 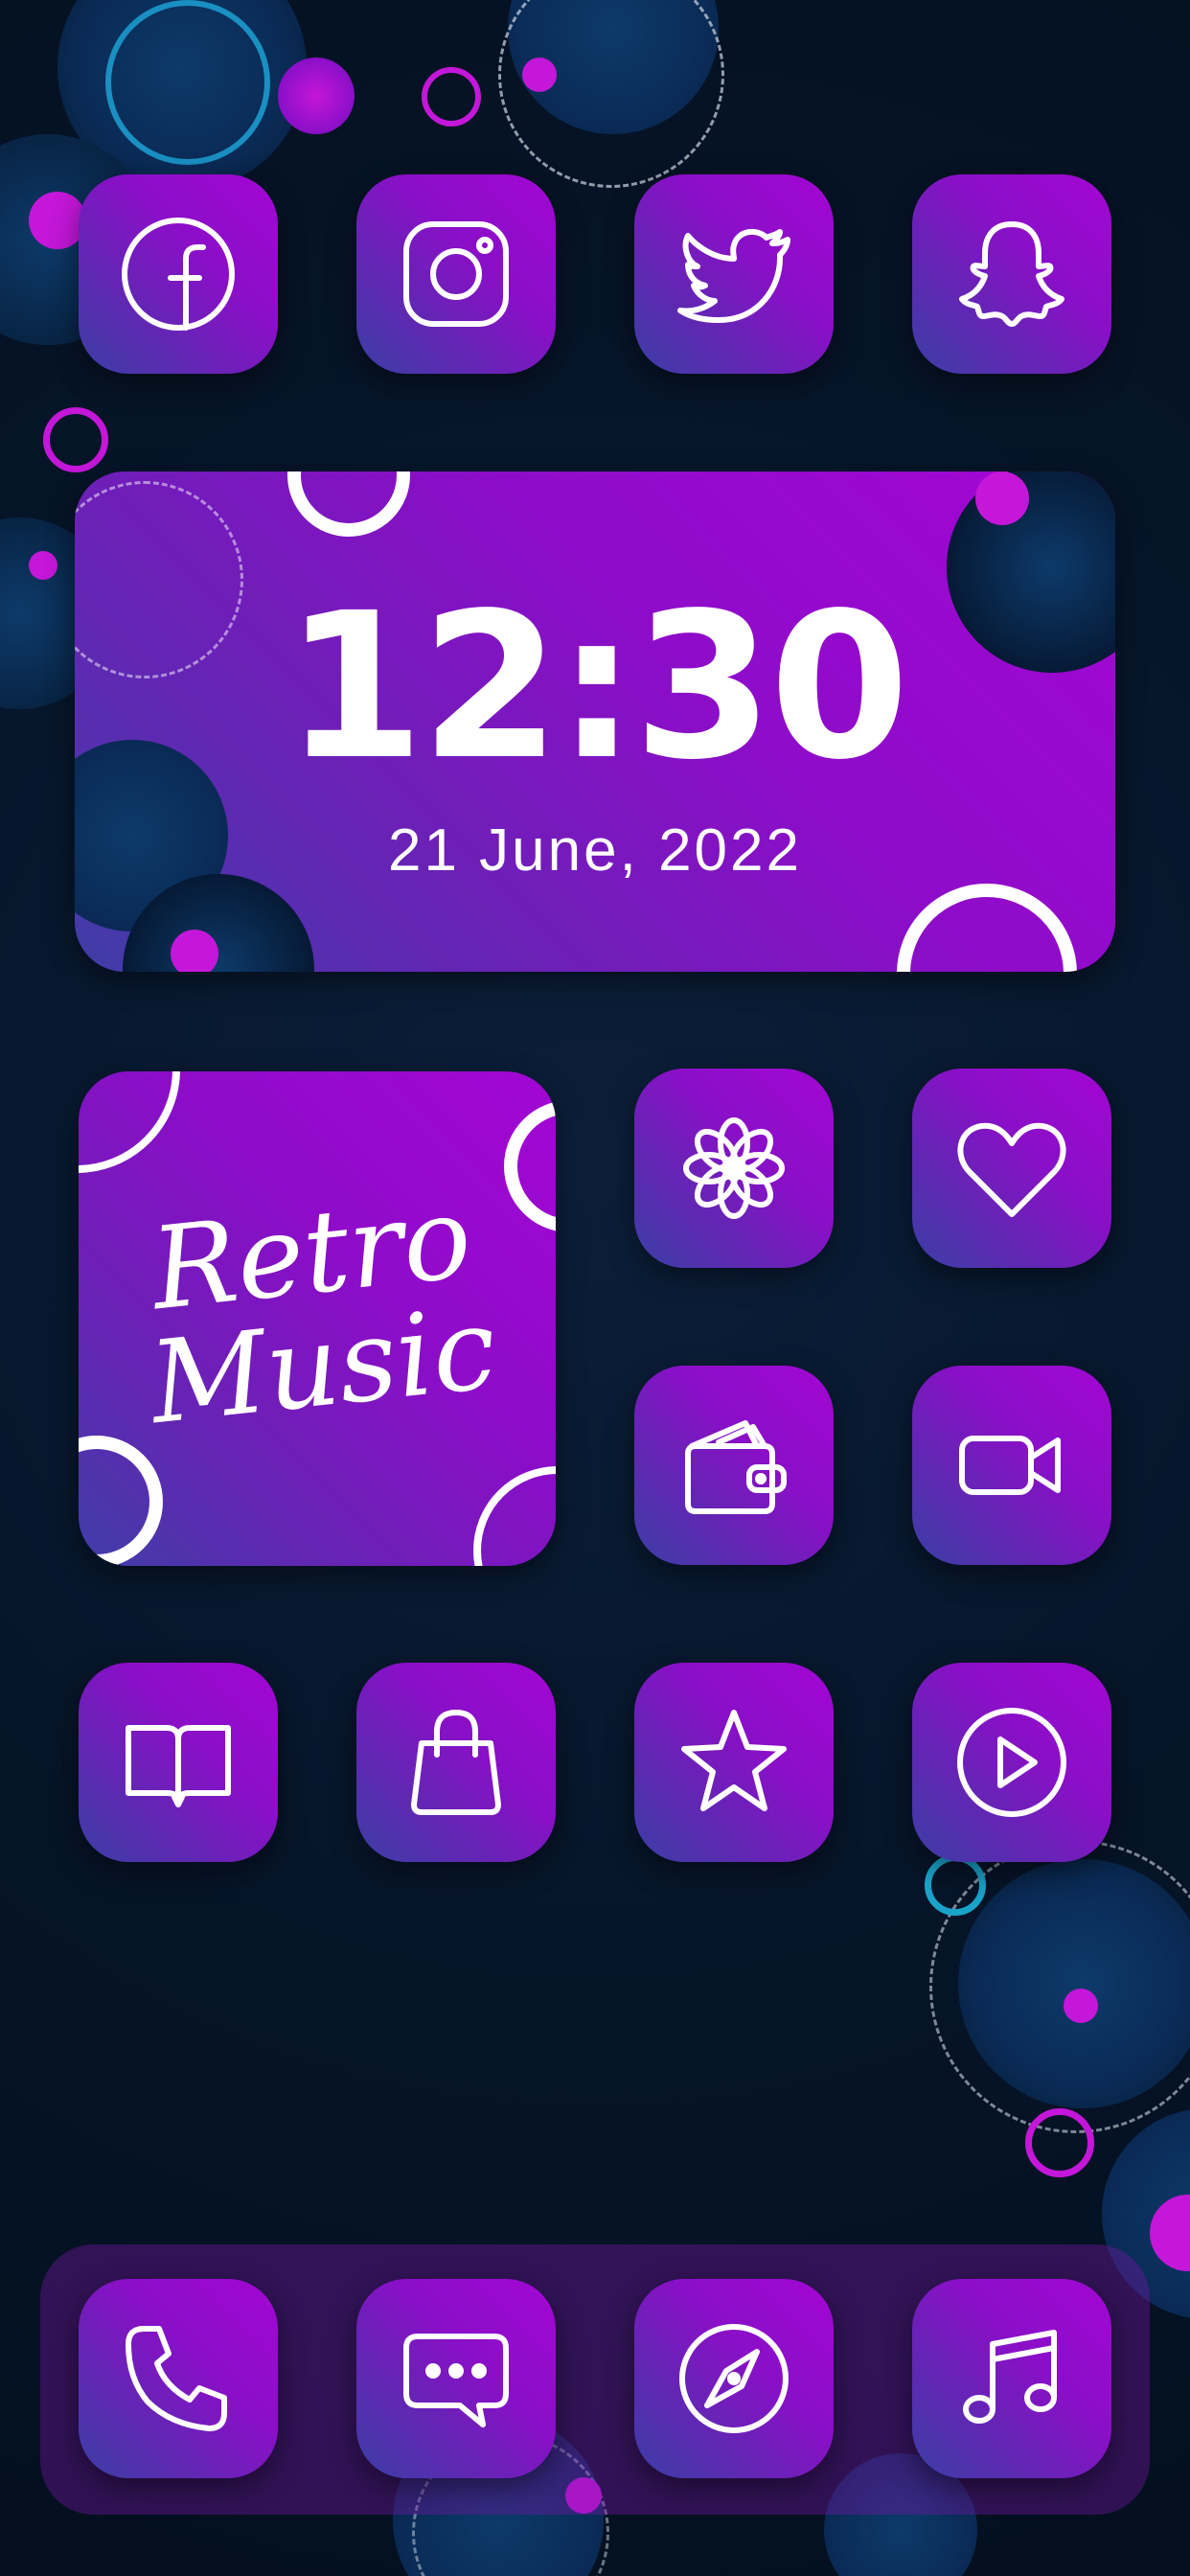 I want to click on messages-icon, so click(x=456, y=2380).